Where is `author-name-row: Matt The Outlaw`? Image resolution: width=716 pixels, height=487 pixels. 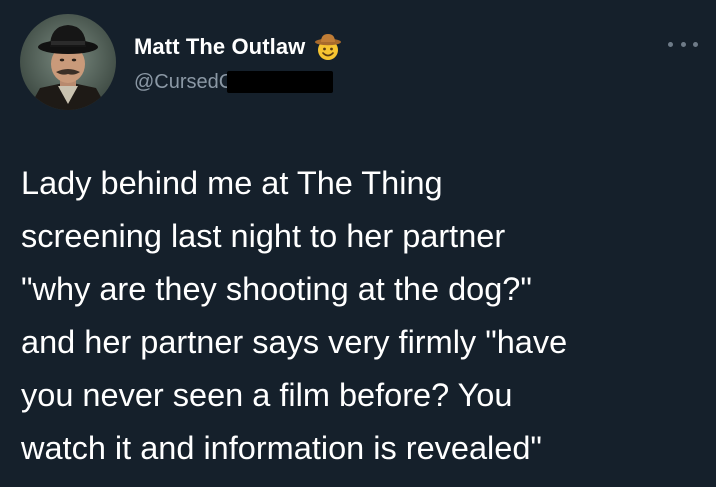
author-name-row: Matt The Outlaw is located at coordinates (238, 47).